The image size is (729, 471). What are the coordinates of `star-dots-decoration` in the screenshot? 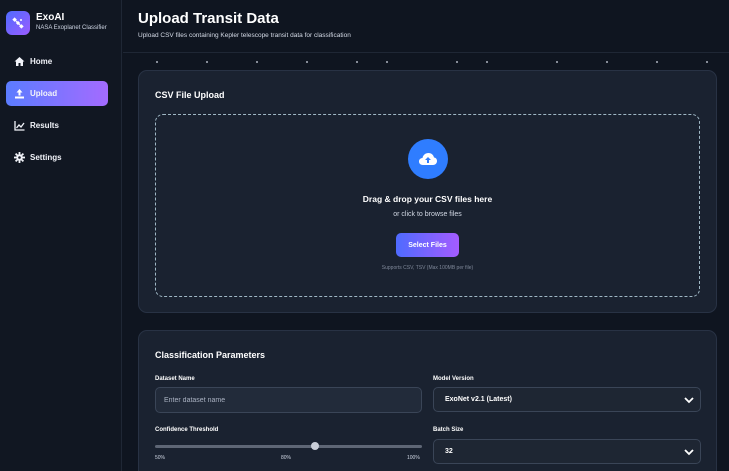 It's located at (426, 62).